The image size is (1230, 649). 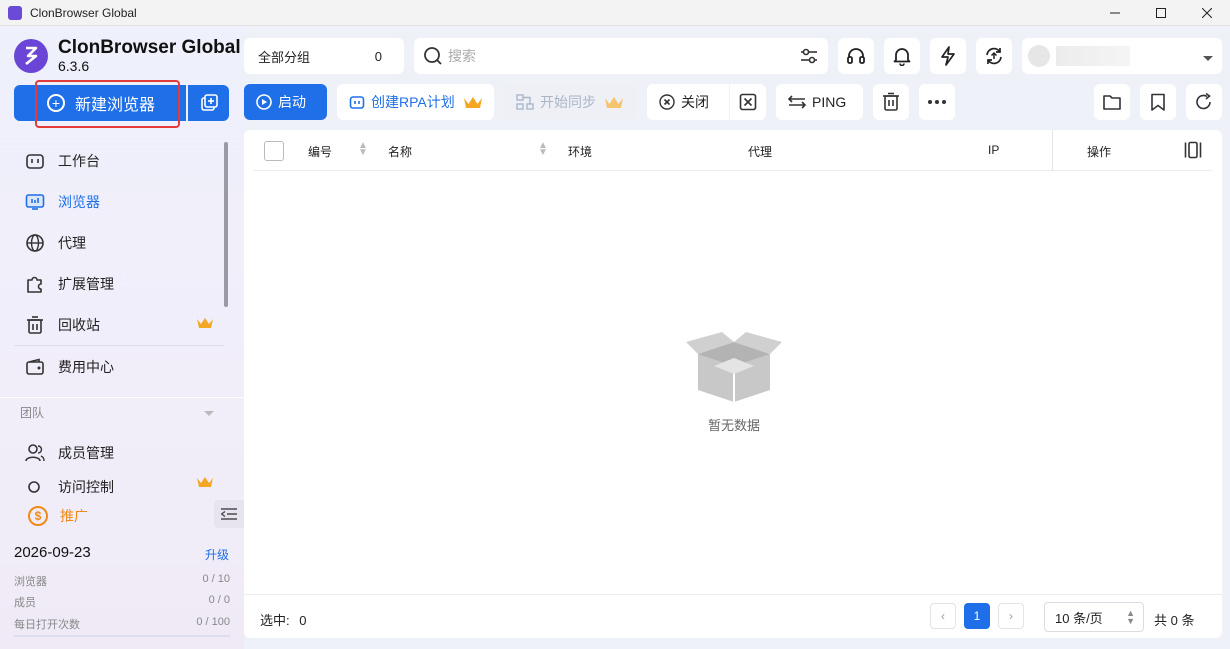 I want to click on current-page-button: 1, so click(x=977, y=616).